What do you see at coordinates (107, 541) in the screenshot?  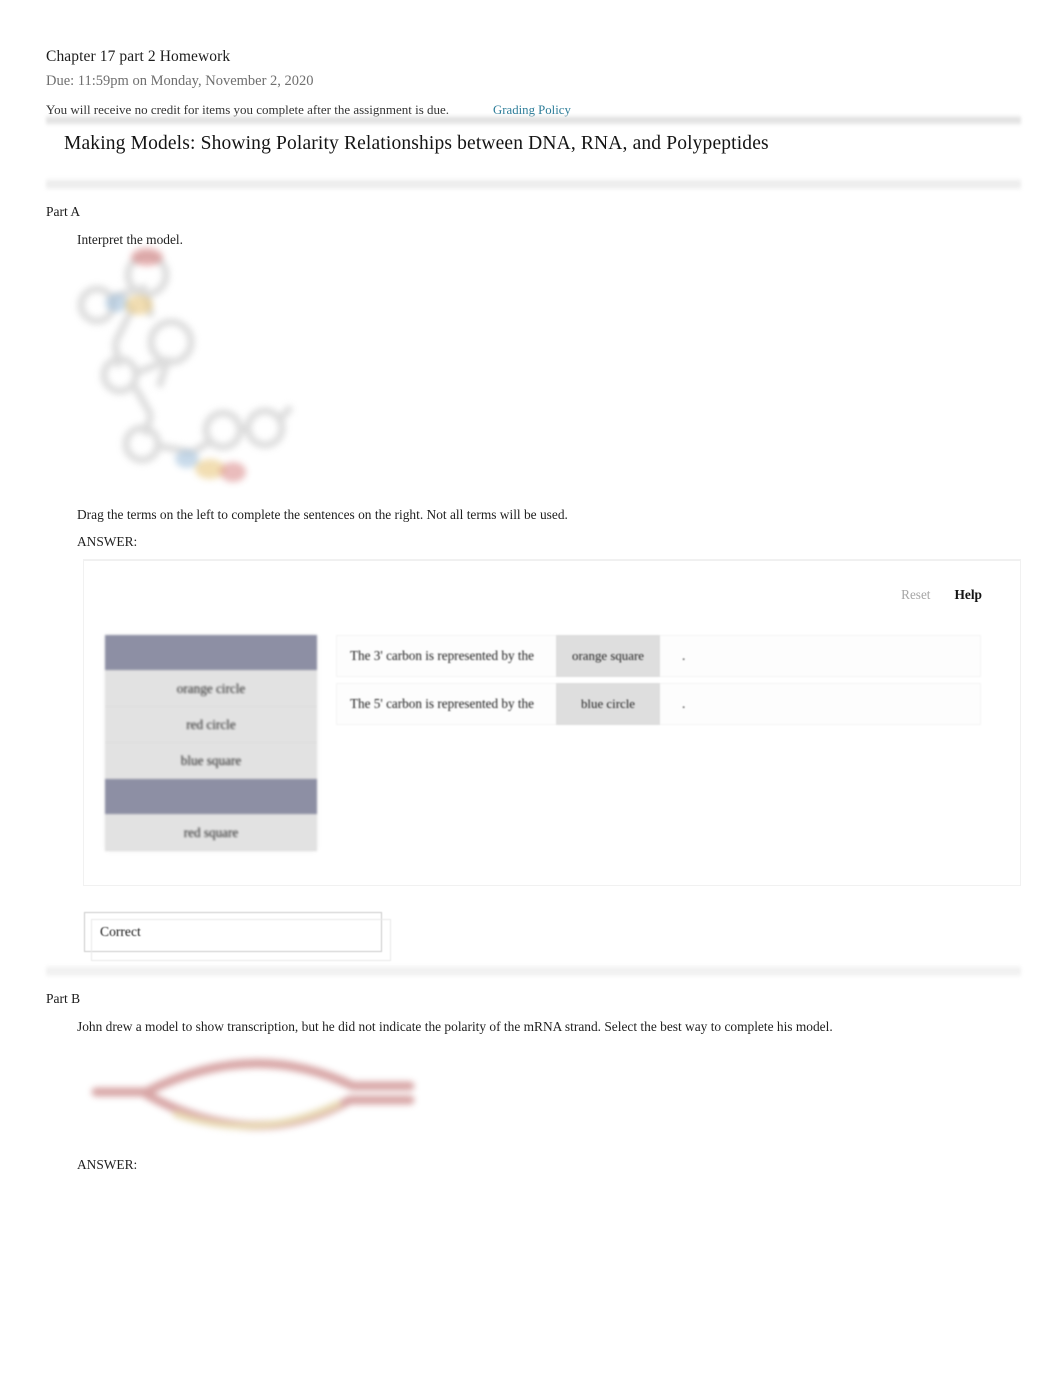 I see `part-a-answer-label: ANSWER:` at bounding box center [107, 541].